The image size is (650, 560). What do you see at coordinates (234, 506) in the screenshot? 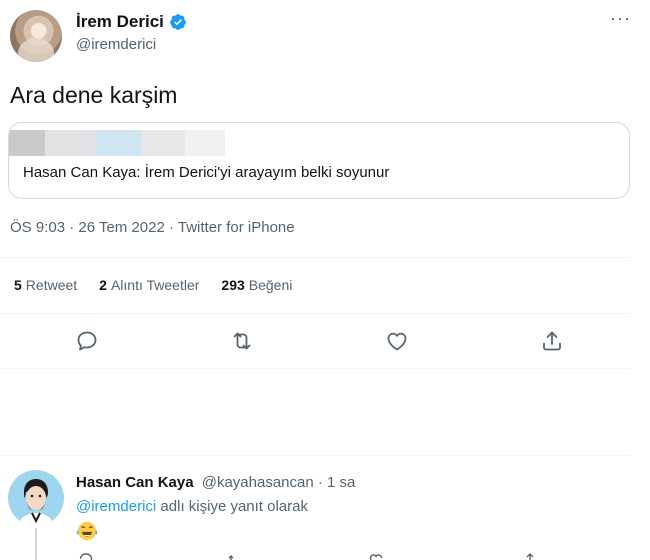
I see `replying-to-label: adlı kişiye yanıt olarak` at bounding box center [234, 506].